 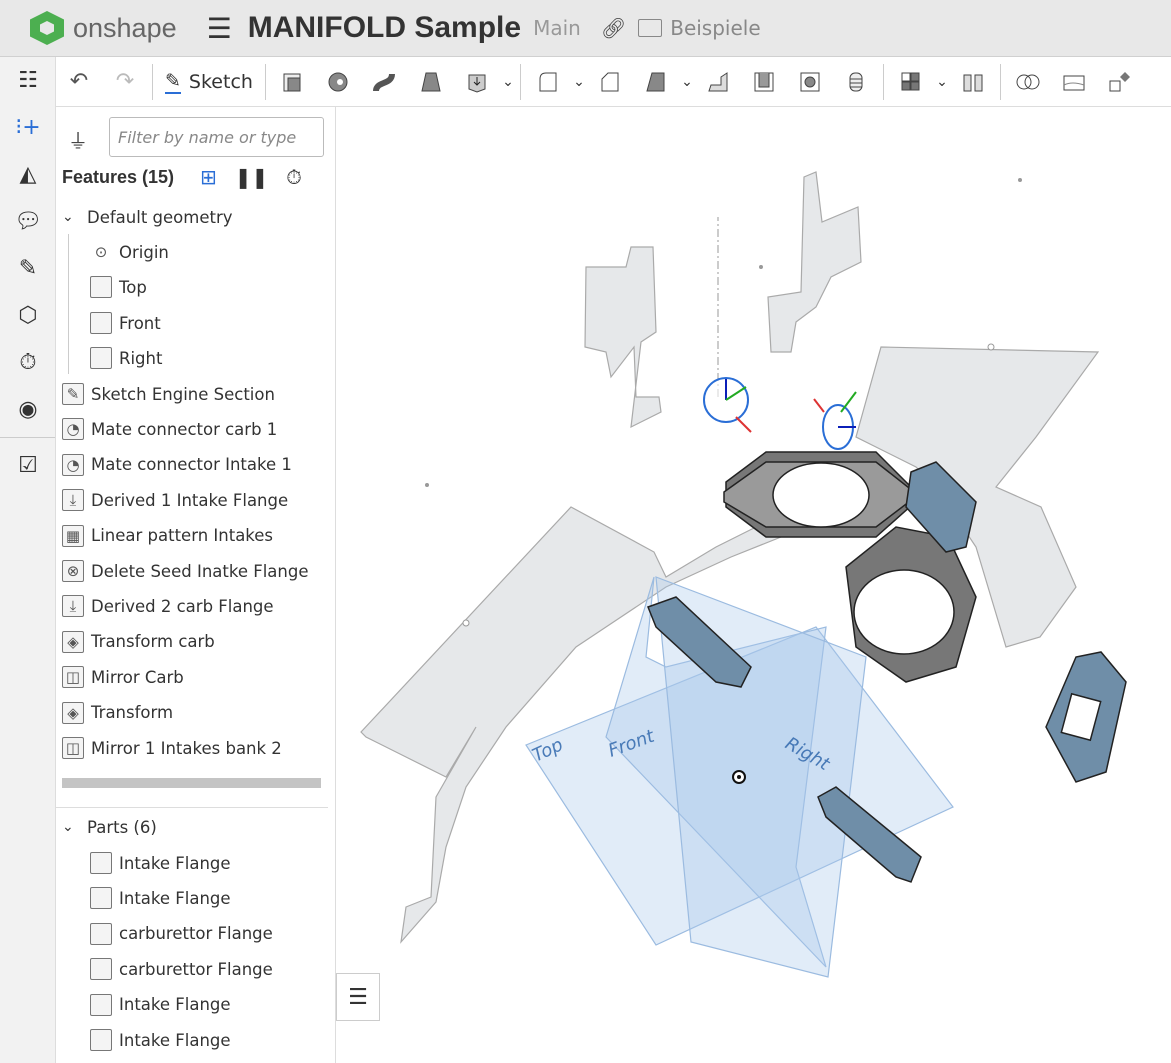 I want to click on feature-item: ◫ Mirror 1 Intakes bank 2, so click(x=172, y=748).